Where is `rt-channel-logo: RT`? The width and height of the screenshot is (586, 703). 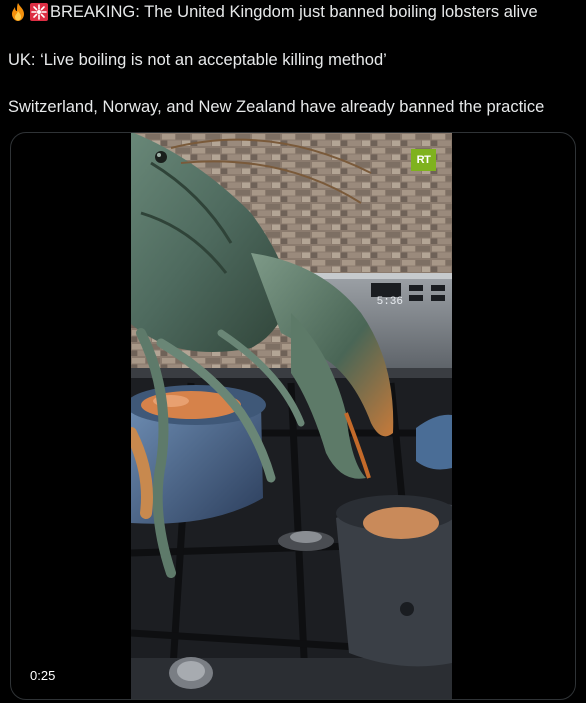
rt-channel-logo: RT is located at coordinates (423, 160).